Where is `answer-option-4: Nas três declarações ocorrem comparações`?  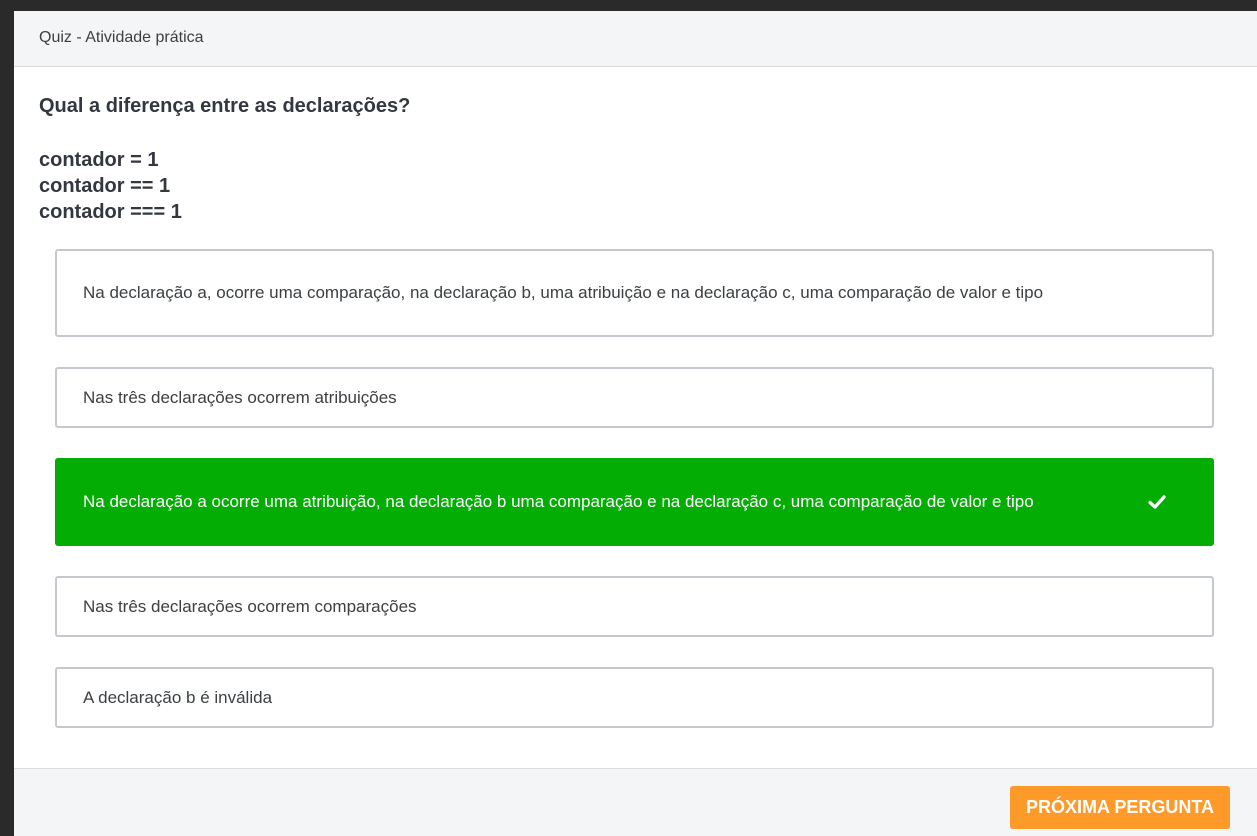 answer-option-4: Nas três declarações ocorrem comparações is located at coordinates (634, 606).